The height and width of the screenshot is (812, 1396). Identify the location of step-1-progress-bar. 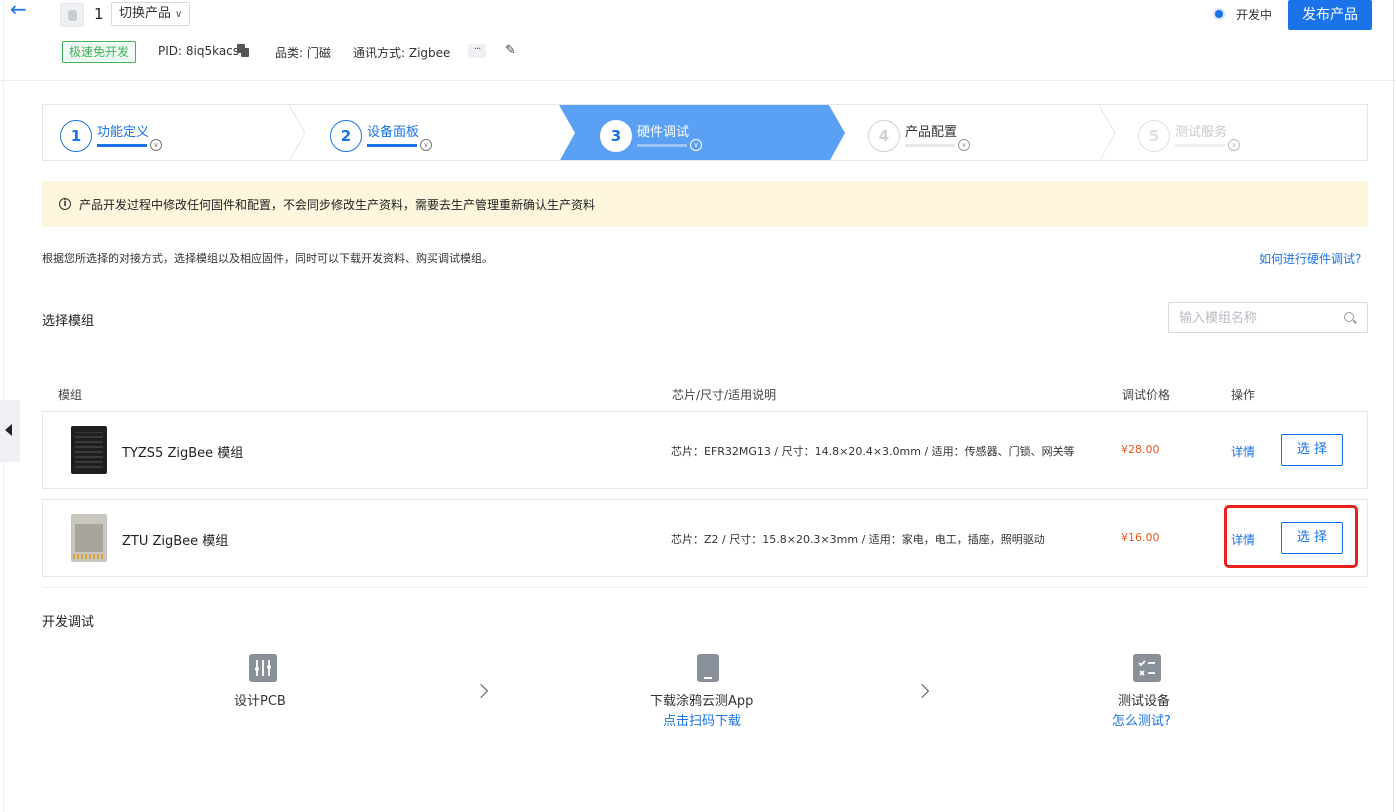
(122, 145).